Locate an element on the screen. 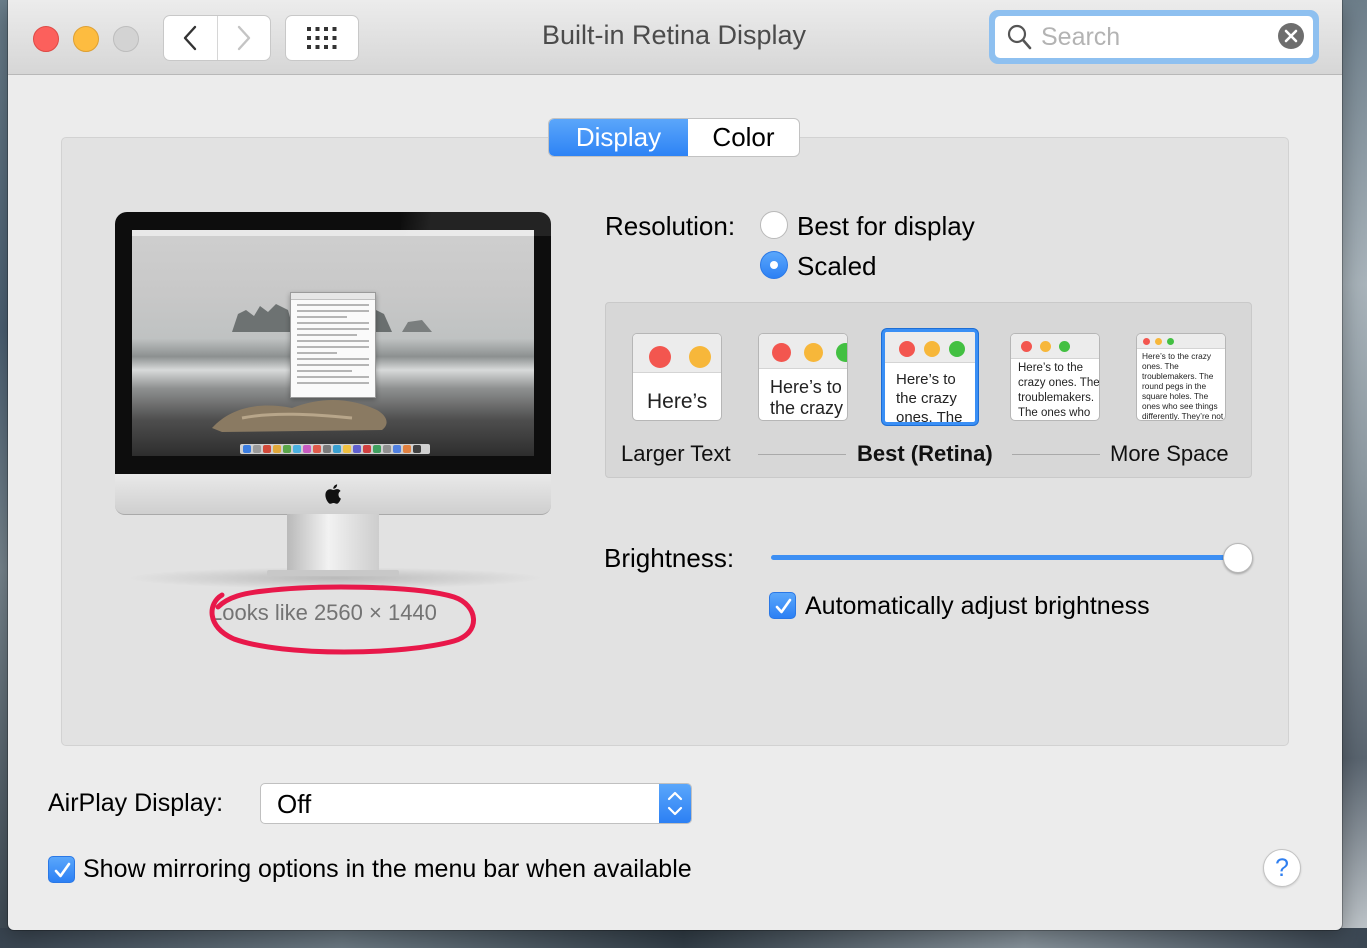 This screenshot has width=1367, height=948. forward-button is located at coordinates (243, 38).